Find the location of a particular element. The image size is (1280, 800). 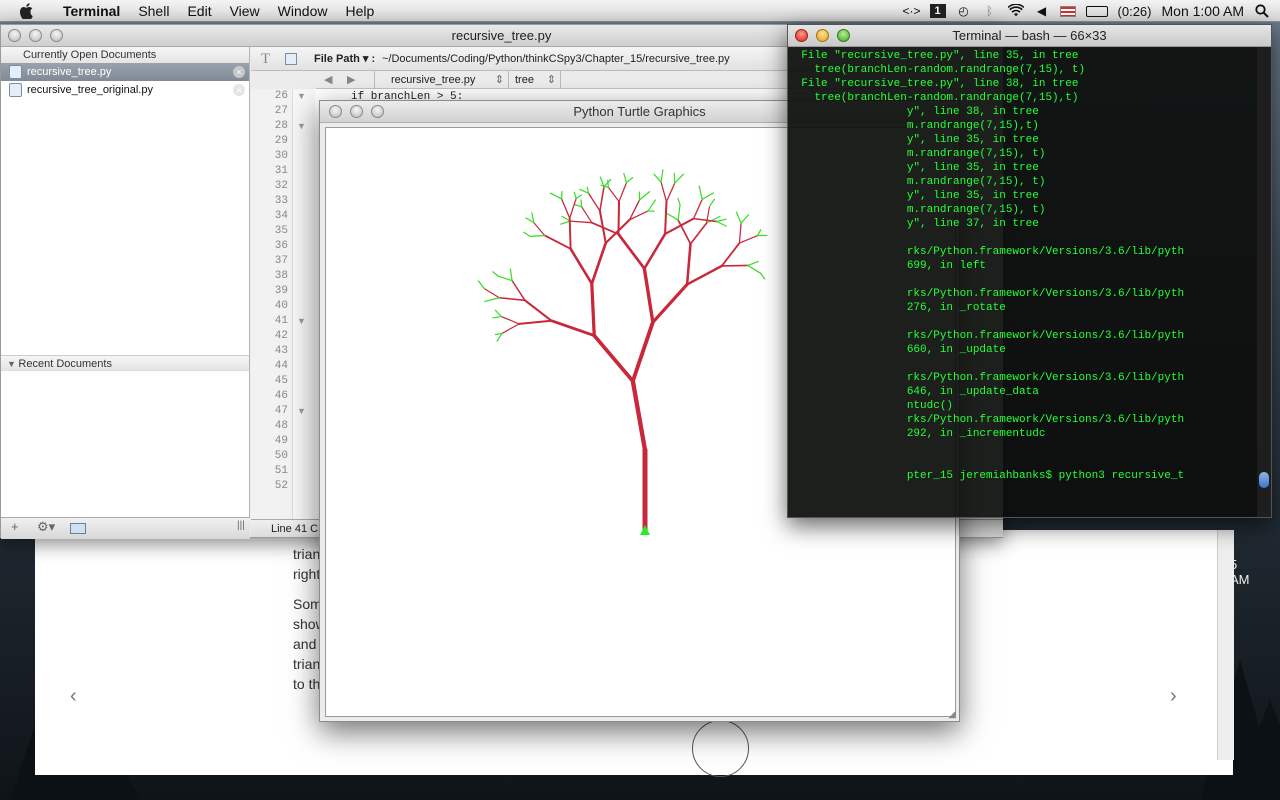

apple-menu-icon is located at coordinates (27, 11).